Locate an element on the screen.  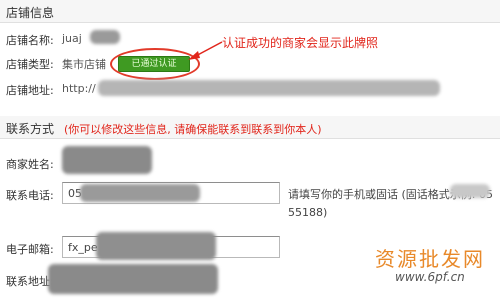
redacted-contact-address is located at coordinates (133, 279).